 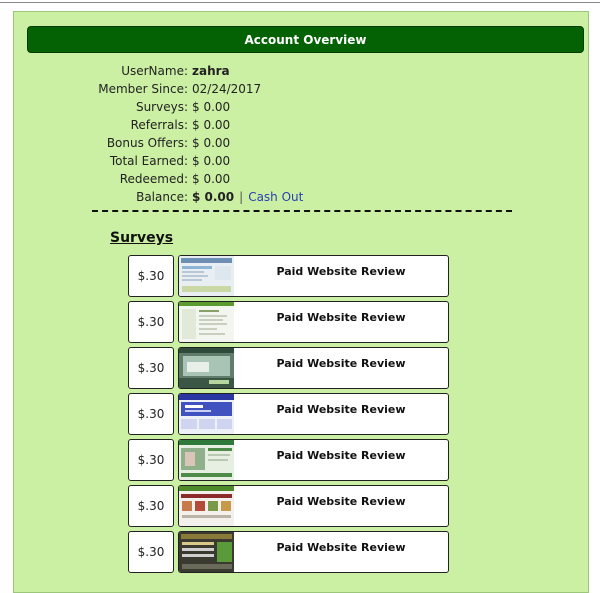 What do you see at coordinates (143, 89) in the screenshot?
I see `member-since-label: Member Since:` at bounding box center [143, 89].